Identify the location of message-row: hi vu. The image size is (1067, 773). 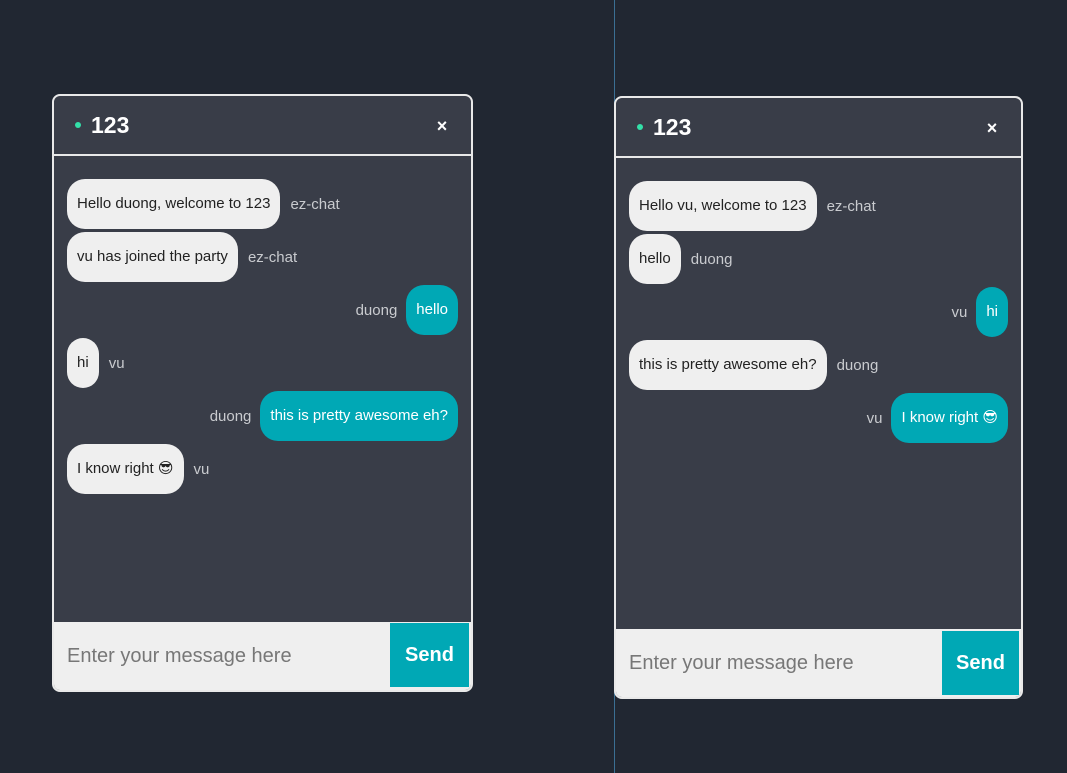
(262, 363).